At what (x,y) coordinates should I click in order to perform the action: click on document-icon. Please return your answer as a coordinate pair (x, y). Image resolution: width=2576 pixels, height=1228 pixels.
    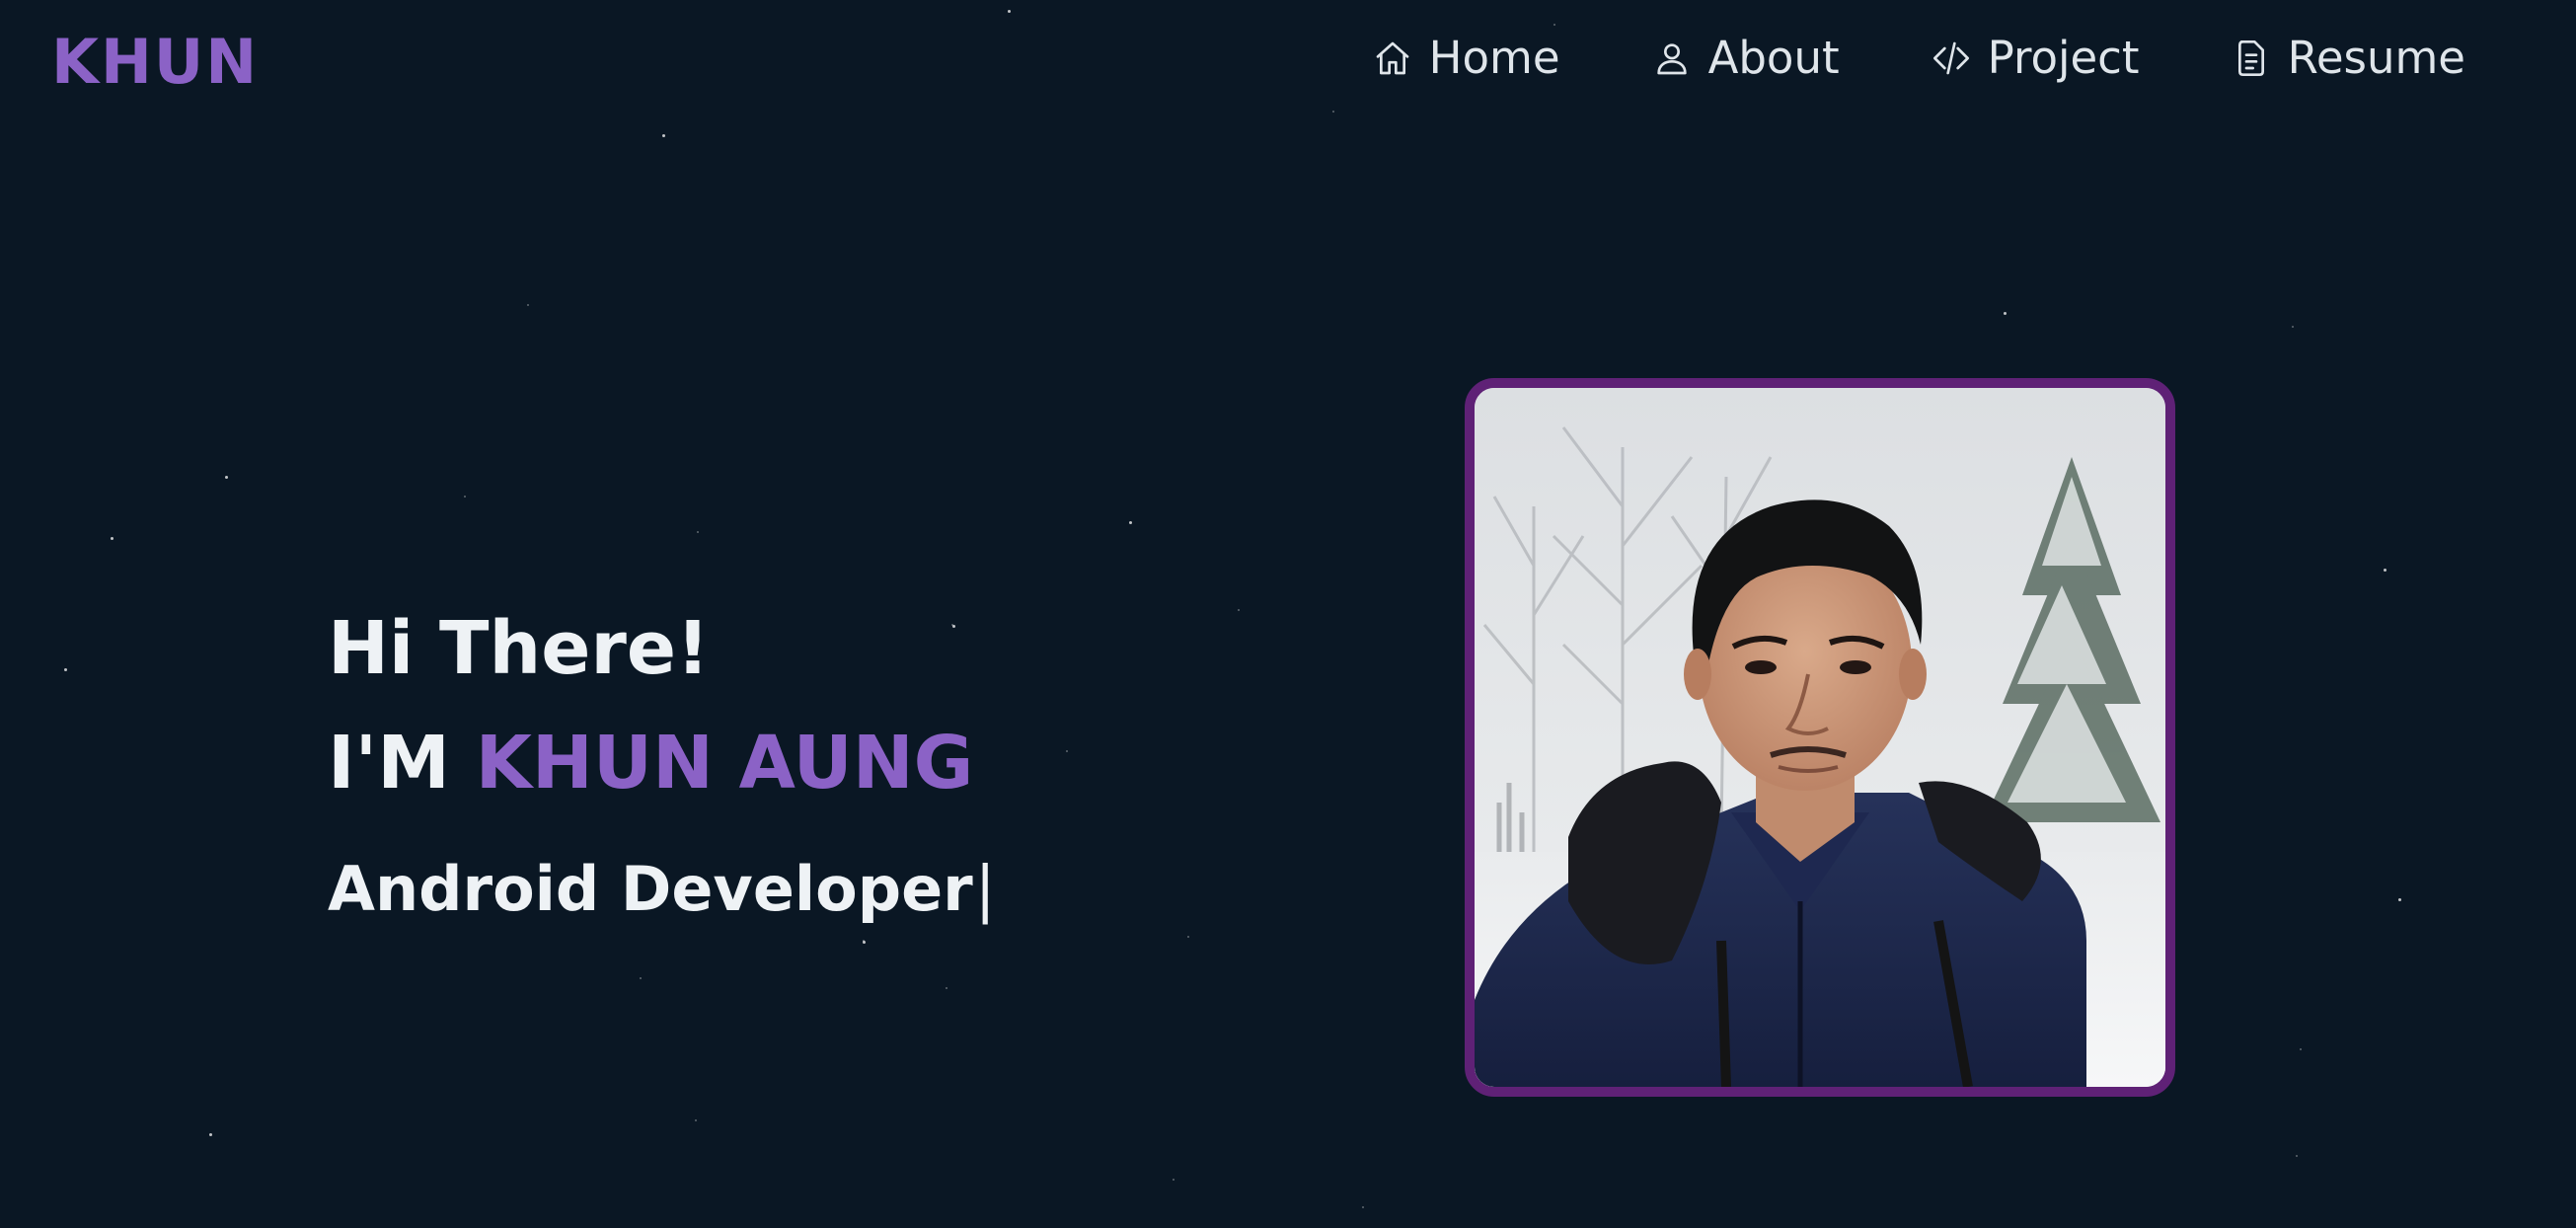
    Looking at the image, I should click on (2252, 58).